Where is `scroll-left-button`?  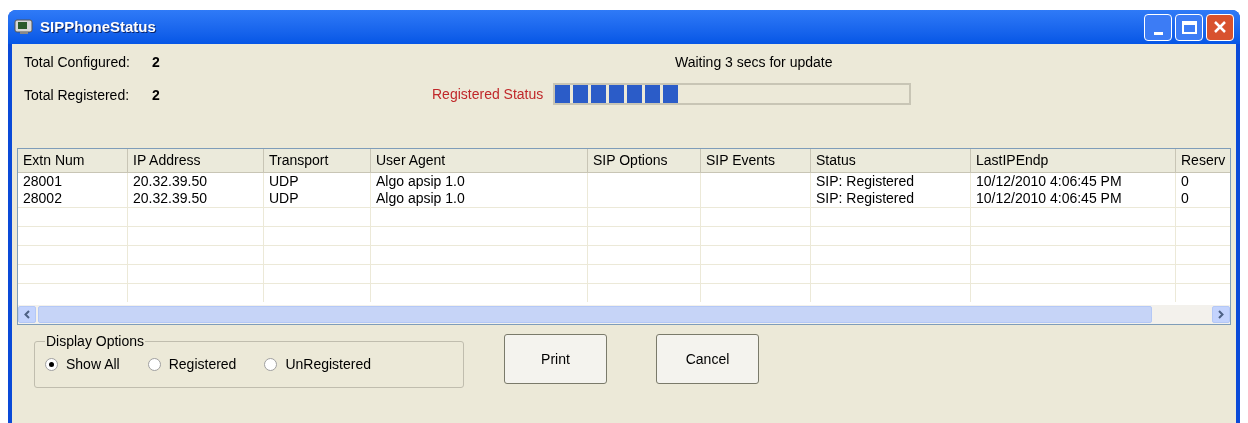
scroll-left-button is located at coordinates (27, 314).